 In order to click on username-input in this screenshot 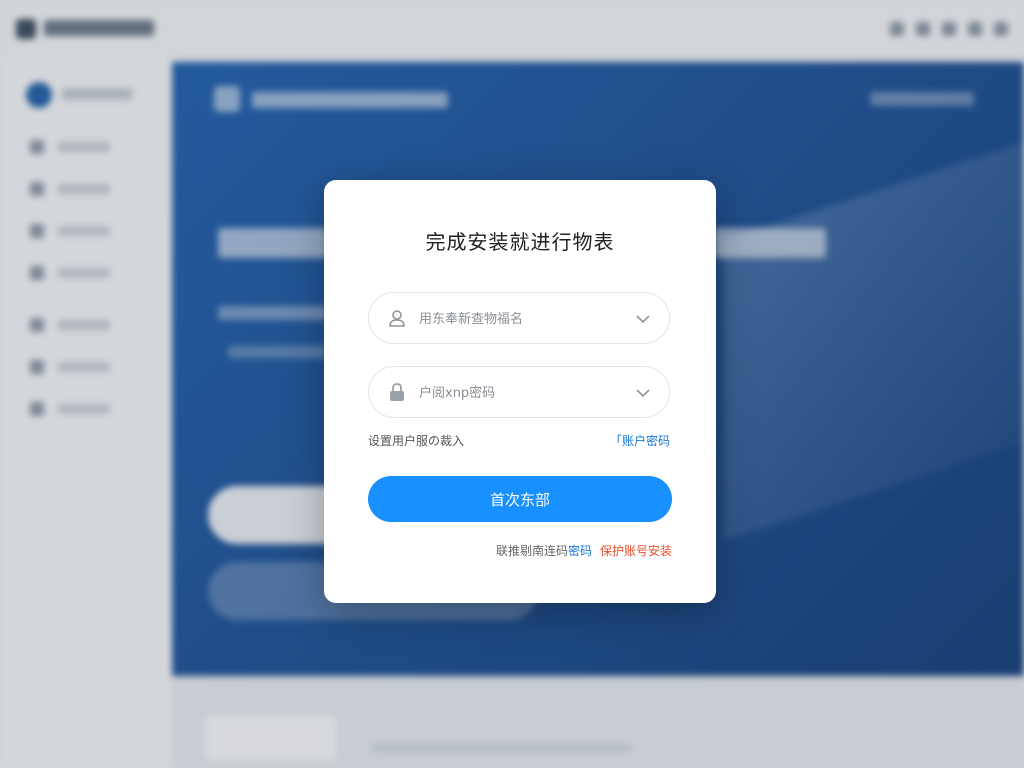, I will do `click(519, 319)`.